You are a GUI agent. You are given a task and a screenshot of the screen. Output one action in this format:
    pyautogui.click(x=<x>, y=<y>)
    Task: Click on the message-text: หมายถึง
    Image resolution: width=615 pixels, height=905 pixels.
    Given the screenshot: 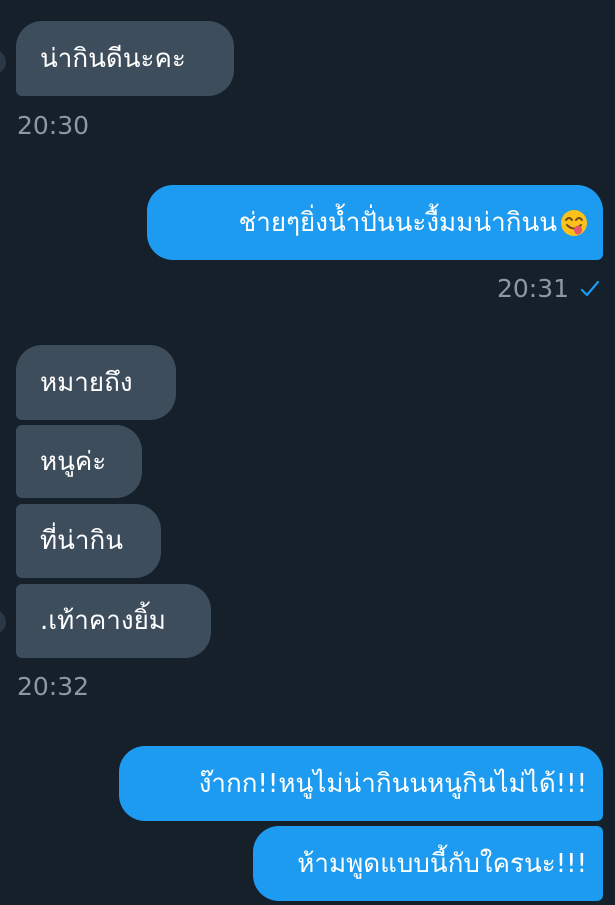 What is the action you would take?
    pyautogui.click(x=86, y=382)
    